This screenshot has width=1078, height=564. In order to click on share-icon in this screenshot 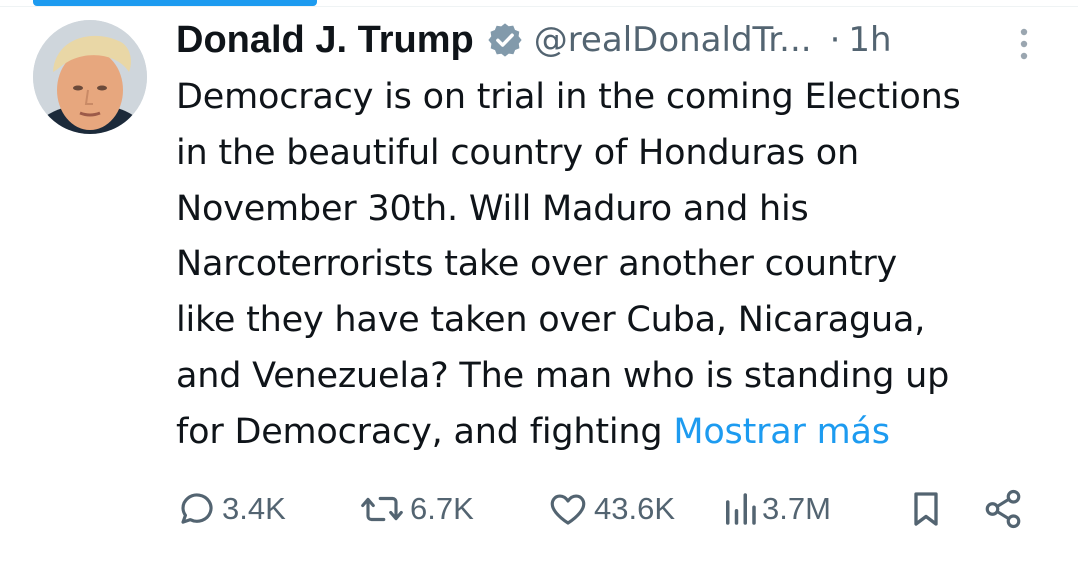, I will do `click(1003, 509)`.